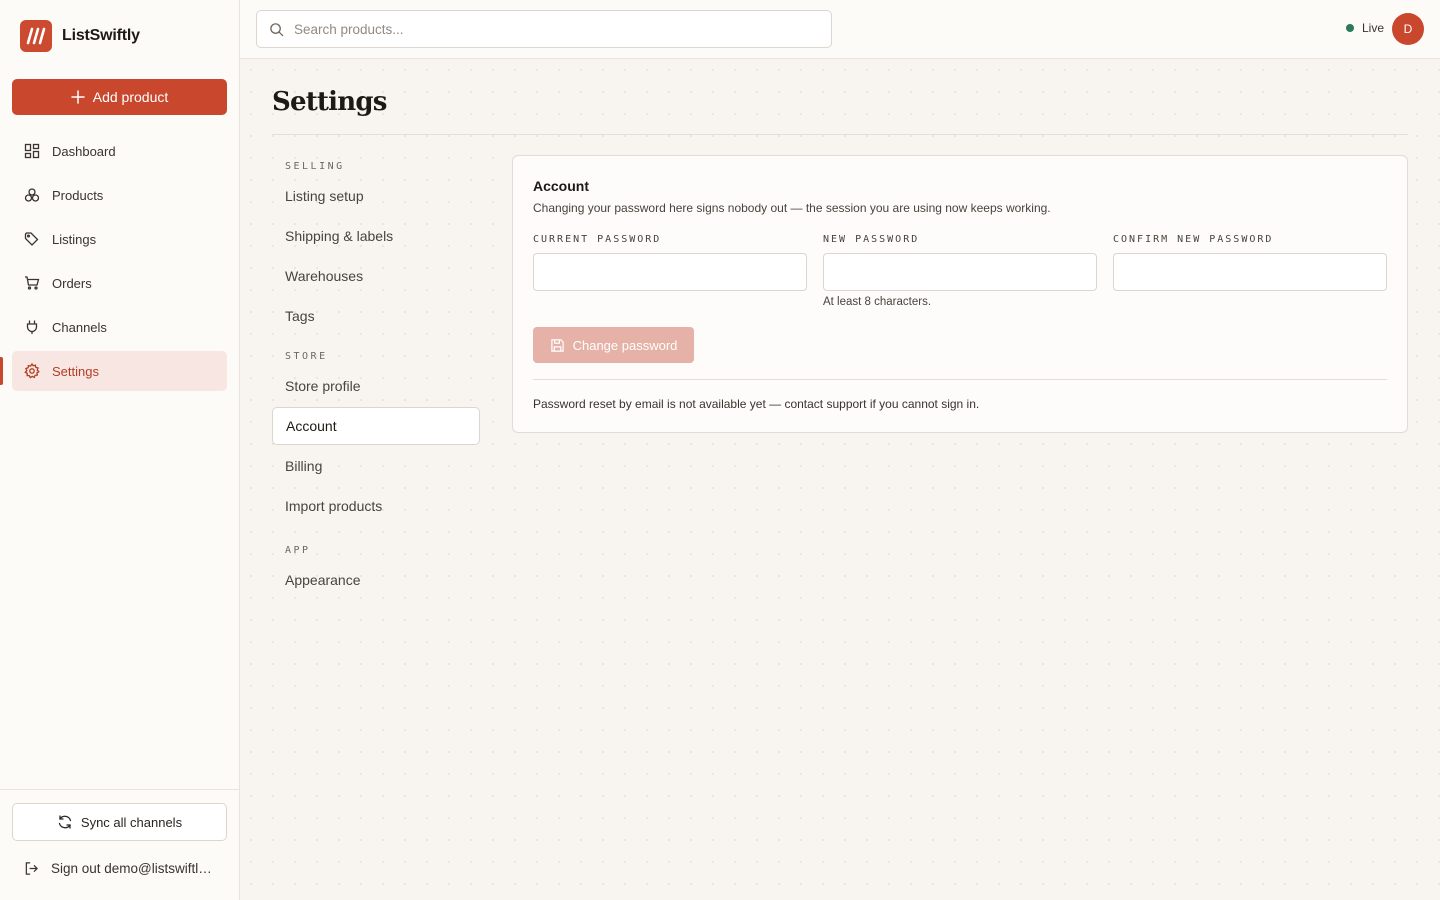 The height and width of the screenshot is (900, 1440). What do you see at coordinates (1, 371) in the screenshot?
I see `active-indicator` at bounding box center [1, 371].